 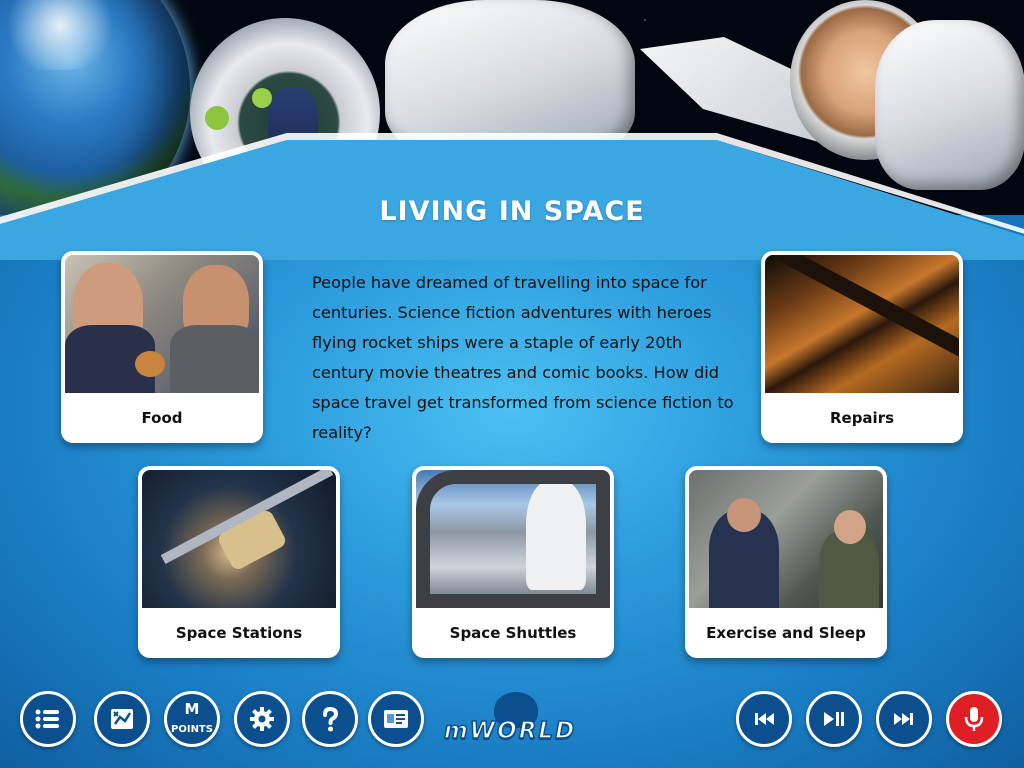 I want to click on skip-forward-icon, so click(x=903, y=719).